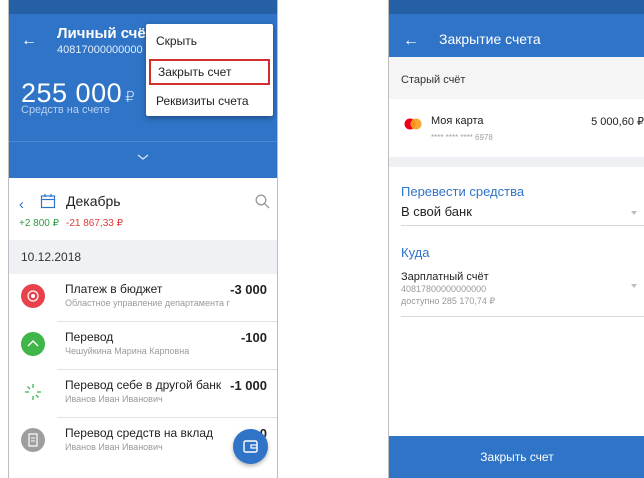 This screenshot has width=644, height=478. What do you see at coordinates (147, 303) in the screenshot?
I see `transaction-subtitle: Областное управление департамента г` at bounding box center [147, 303].